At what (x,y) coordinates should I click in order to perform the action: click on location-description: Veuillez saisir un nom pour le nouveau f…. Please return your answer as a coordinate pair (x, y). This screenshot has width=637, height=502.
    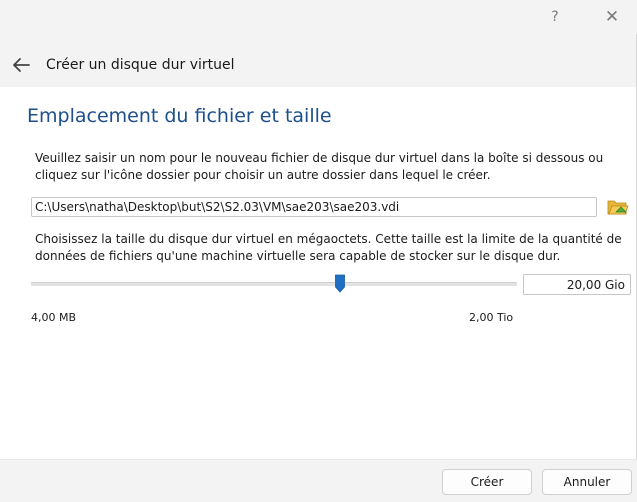
    Looking at the image, I should click on (319, 166).